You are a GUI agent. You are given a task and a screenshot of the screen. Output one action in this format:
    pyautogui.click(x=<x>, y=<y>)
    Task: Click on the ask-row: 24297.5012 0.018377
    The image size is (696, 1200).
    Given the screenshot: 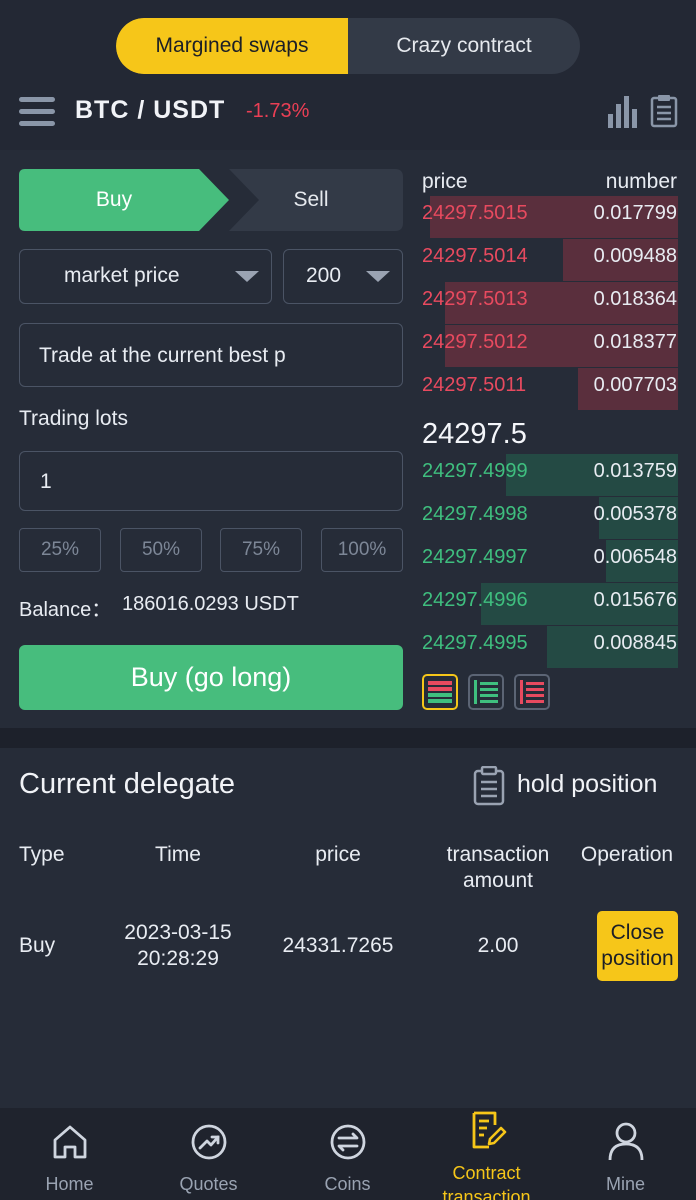 What is the action you would take?
    pyautogui.click(x=550, y=346)
    